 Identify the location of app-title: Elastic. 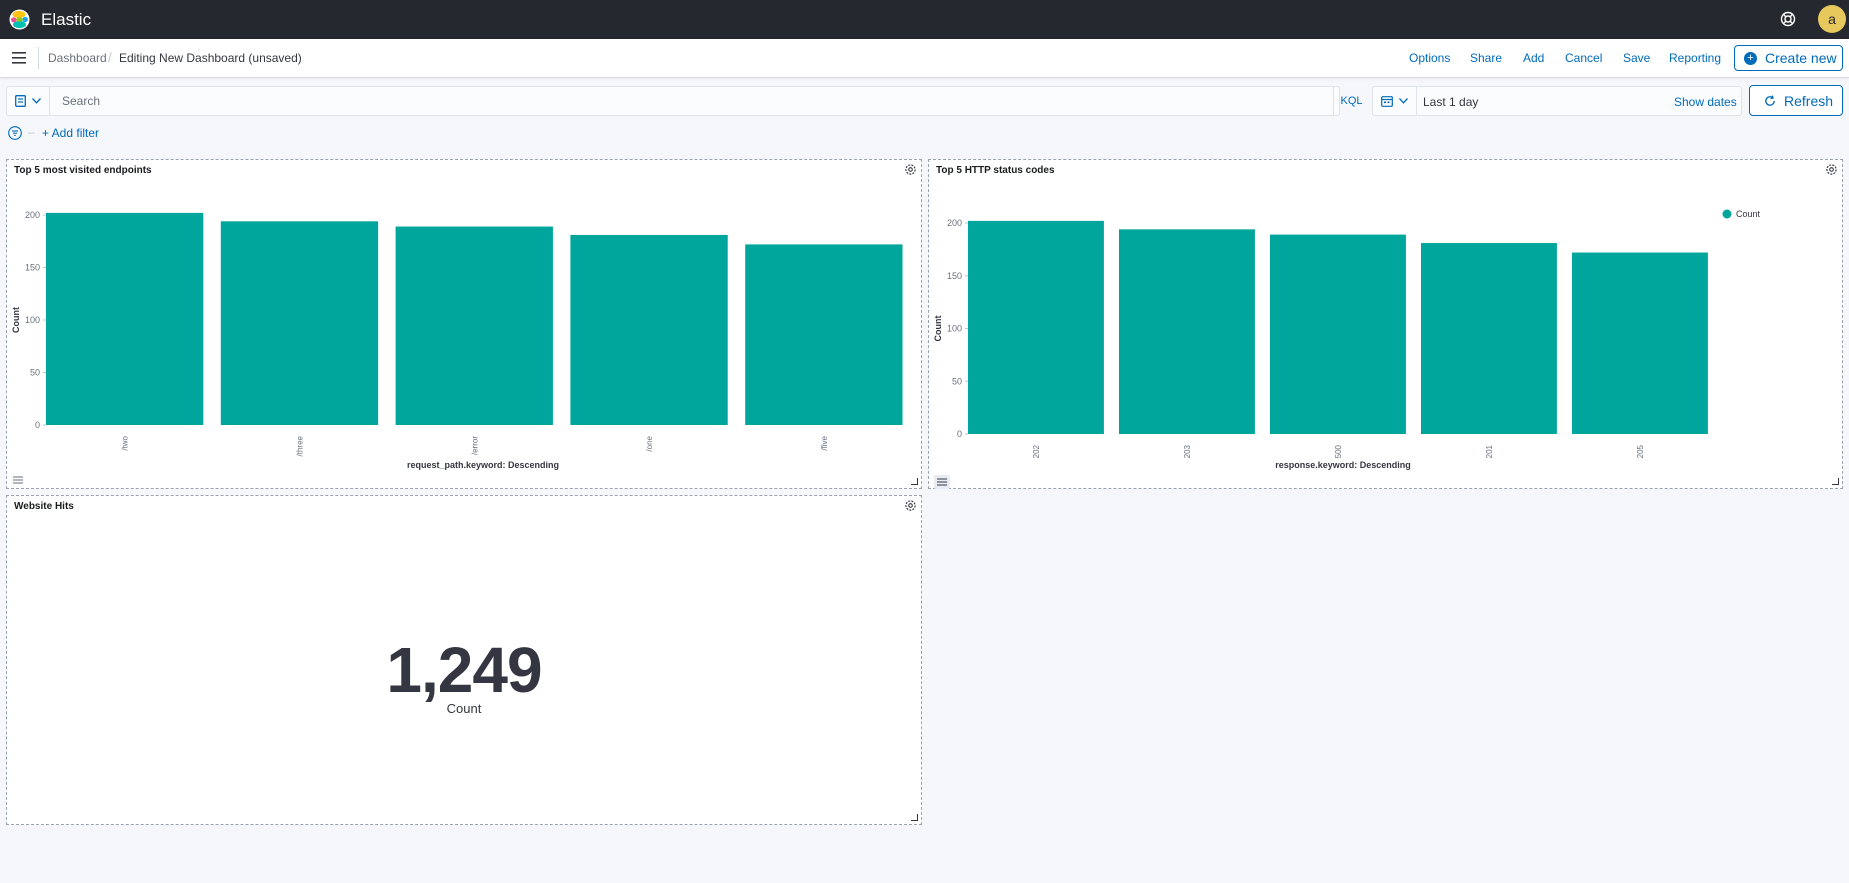
(66, 19).